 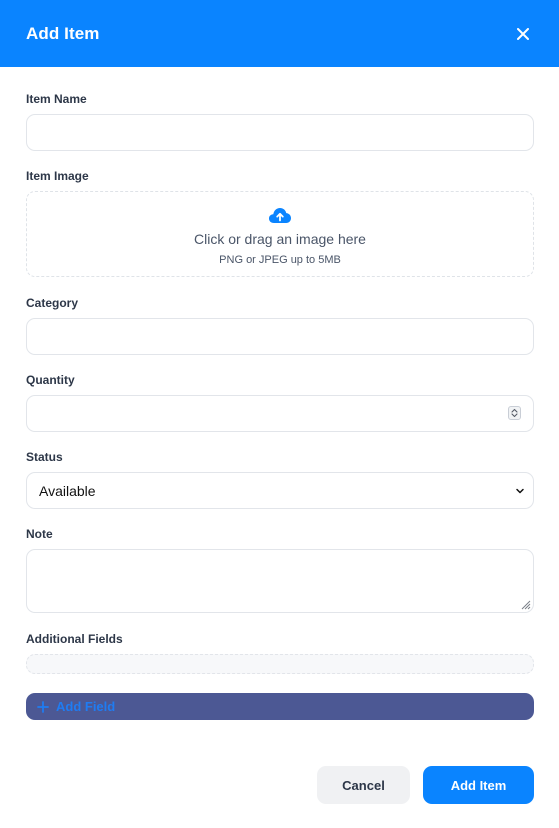 I want to click on additional-fields-container, so click(x=280, y=664).